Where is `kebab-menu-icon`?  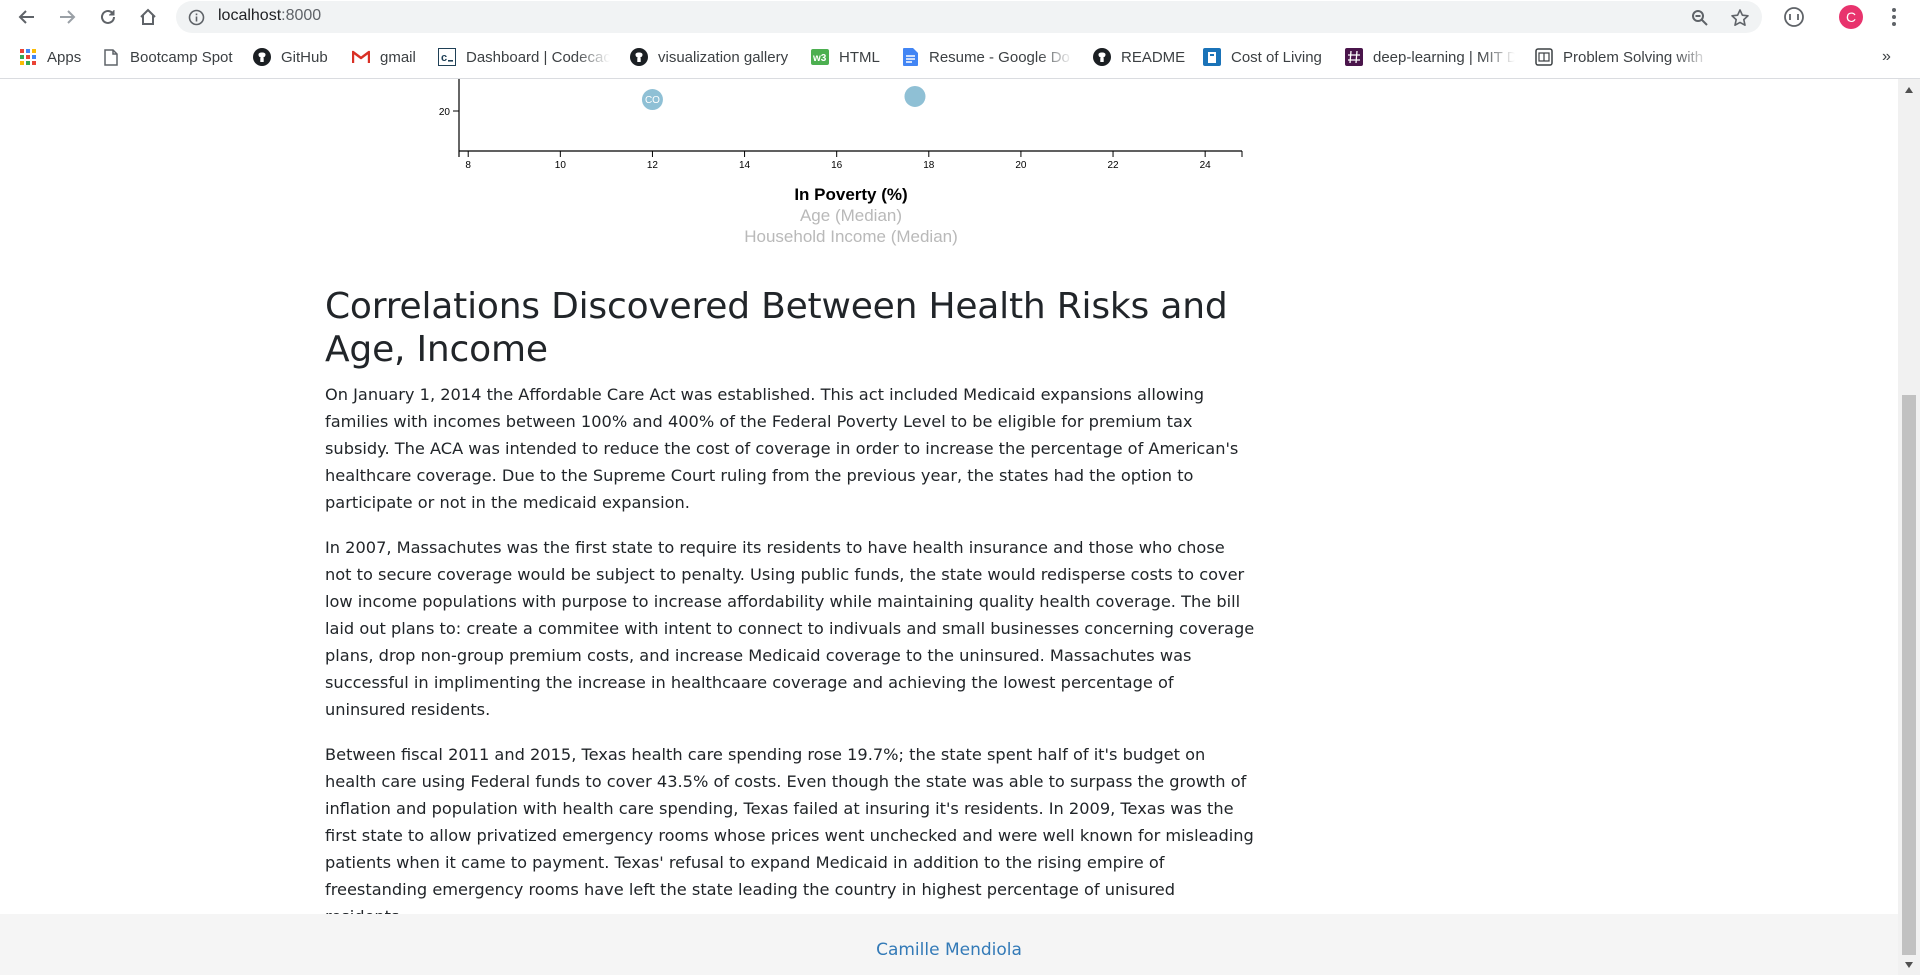 kebab-menu-icon is located at coordinates (1894, 17).